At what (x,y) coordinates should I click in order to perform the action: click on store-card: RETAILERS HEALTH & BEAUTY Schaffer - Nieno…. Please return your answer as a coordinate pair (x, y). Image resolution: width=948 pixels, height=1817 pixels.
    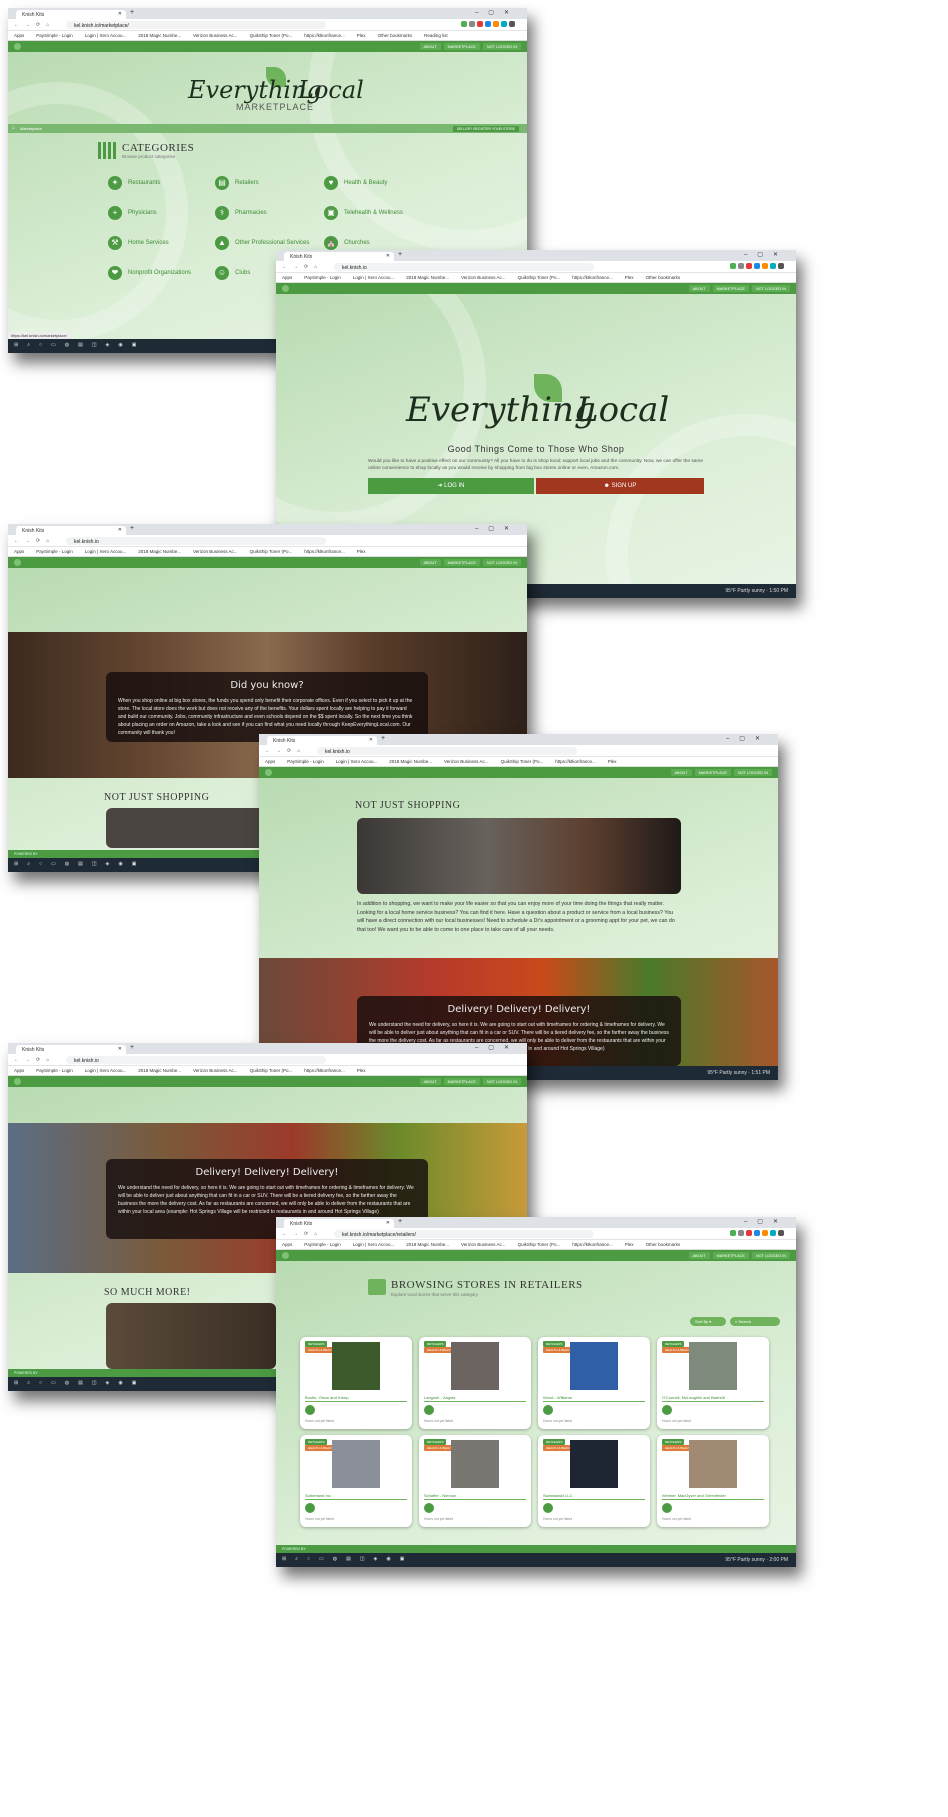
    Looking at the image, I should click on (475, 1481).